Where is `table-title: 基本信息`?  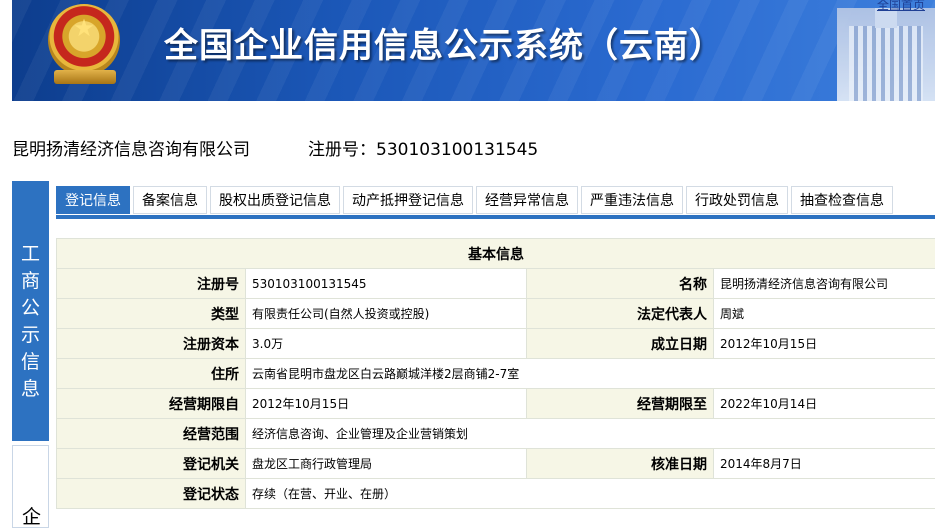 table-title: 基本信息 is located at coordinates (496, 254).